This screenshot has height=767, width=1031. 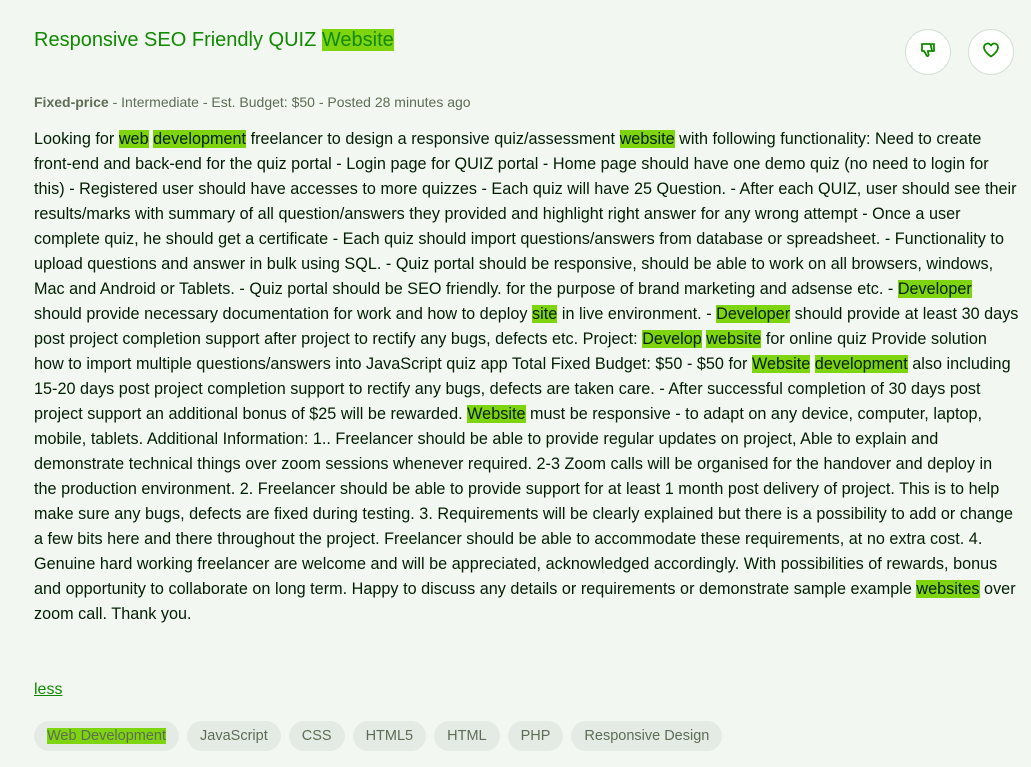 I want to click on skill-tag-label: PHP, so click(x=535, y=736).